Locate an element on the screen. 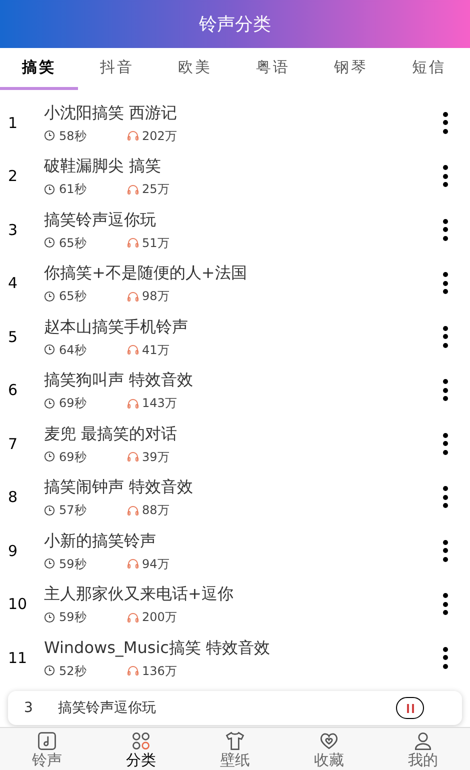  nav-tab: 分类 is located at coordinates (141, 749).